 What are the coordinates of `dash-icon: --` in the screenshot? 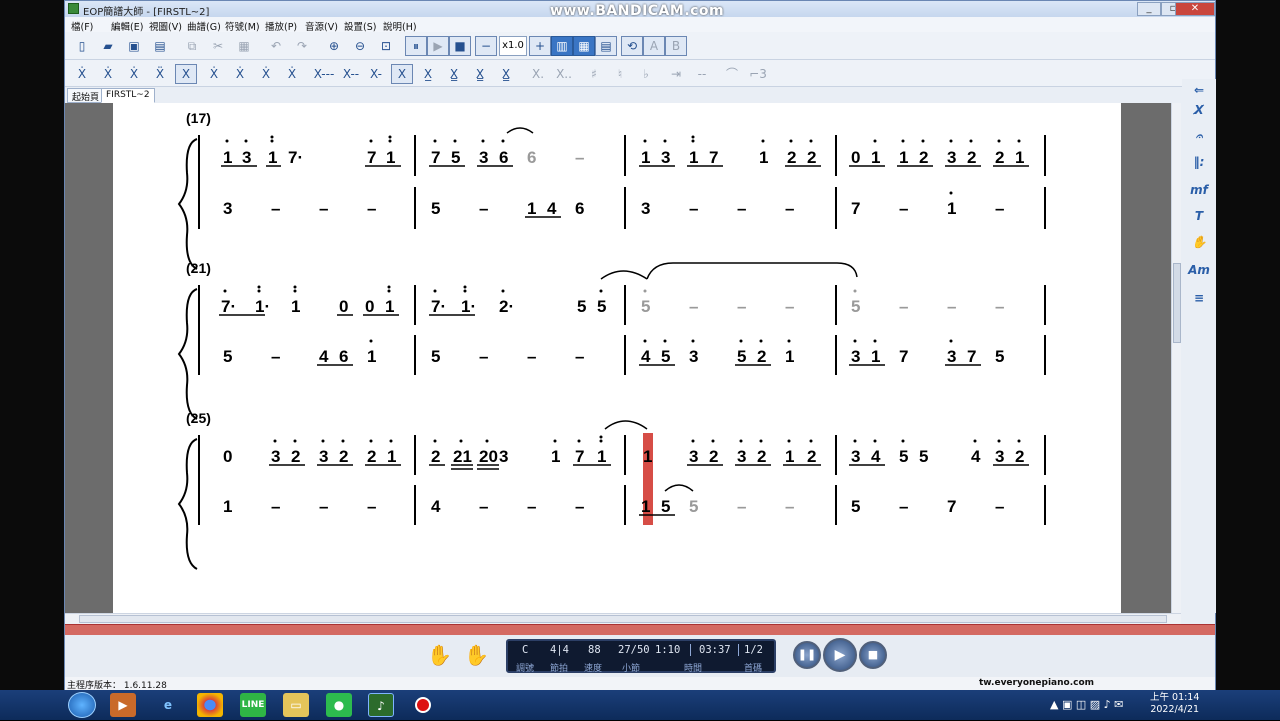 It's located at (702, 74).